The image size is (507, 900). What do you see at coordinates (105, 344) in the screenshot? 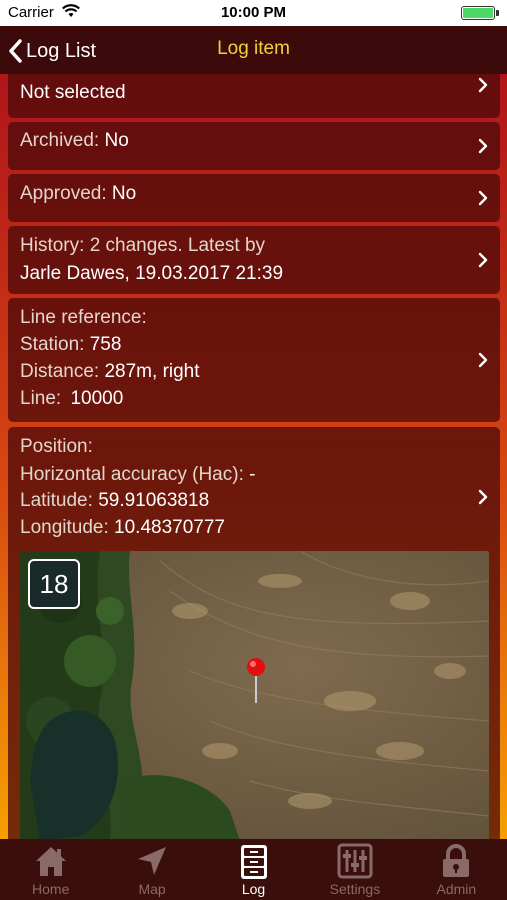
I see `station-value: 758` at bounding box center [105, 344].